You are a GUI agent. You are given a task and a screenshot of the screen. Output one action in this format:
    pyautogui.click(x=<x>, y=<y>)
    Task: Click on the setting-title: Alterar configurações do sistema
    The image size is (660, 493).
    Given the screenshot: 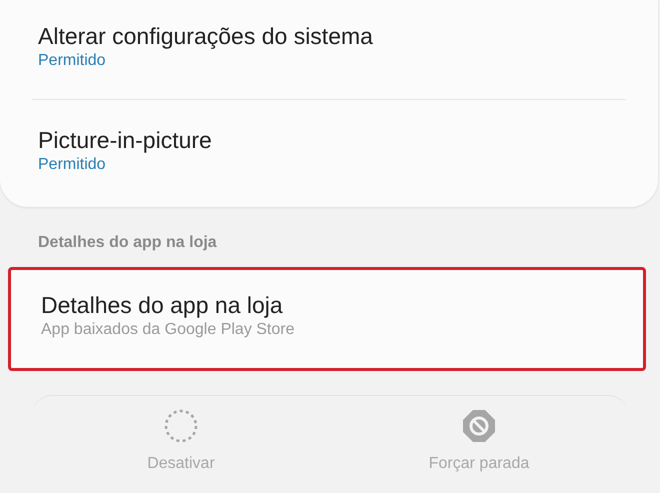 What is the action you would take?
    pyautogui.click(x=329, y=36)
    